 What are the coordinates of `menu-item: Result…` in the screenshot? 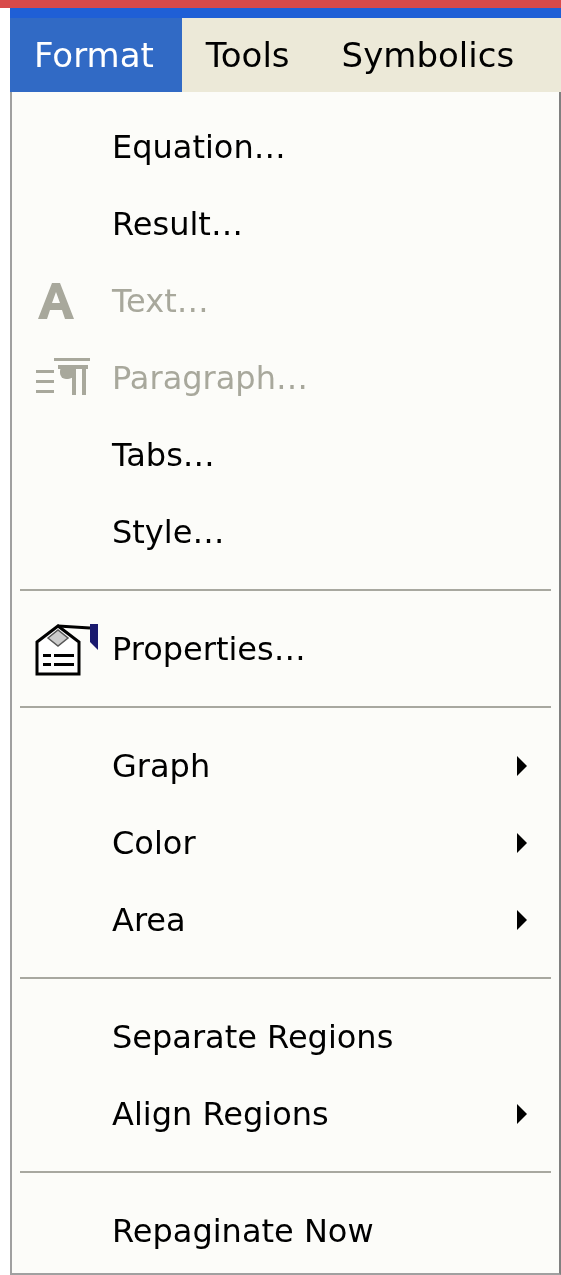 It's located at (285, 223).